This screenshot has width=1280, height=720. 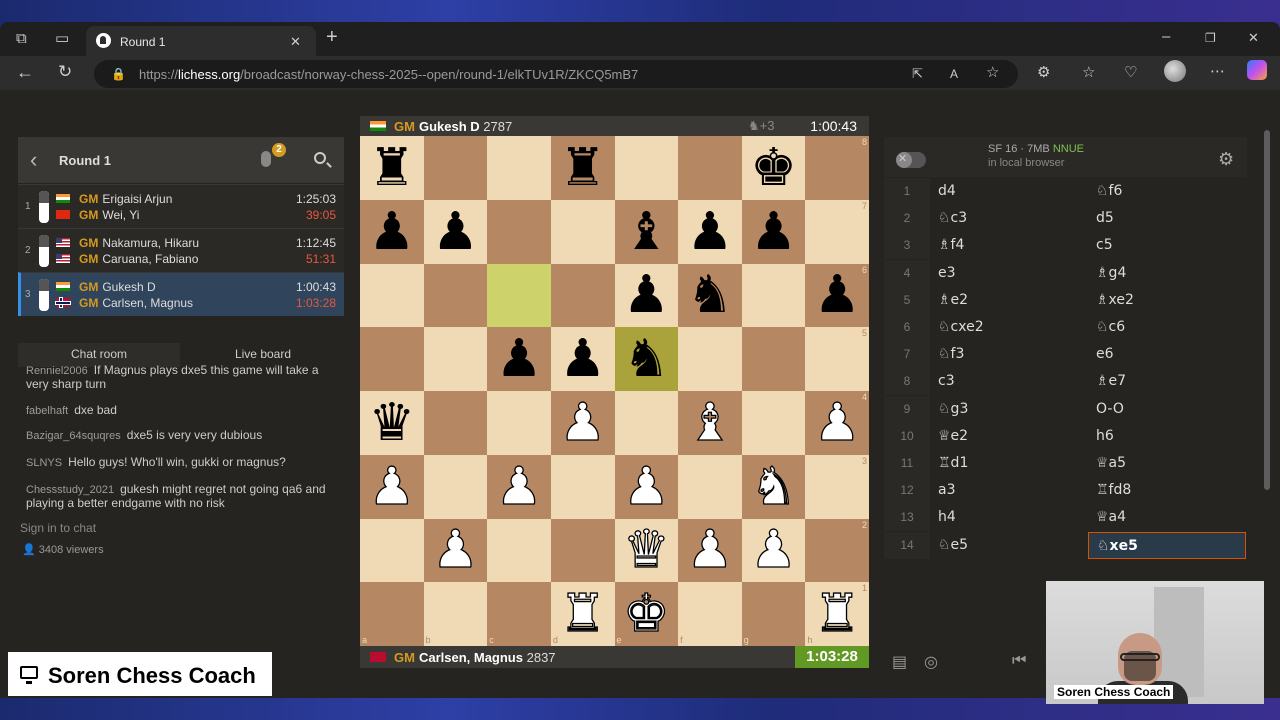 What do you see at coordinates (392, 423) in the screenshot?
I see `square-a4: ♛` at bounding box center [392, 423].